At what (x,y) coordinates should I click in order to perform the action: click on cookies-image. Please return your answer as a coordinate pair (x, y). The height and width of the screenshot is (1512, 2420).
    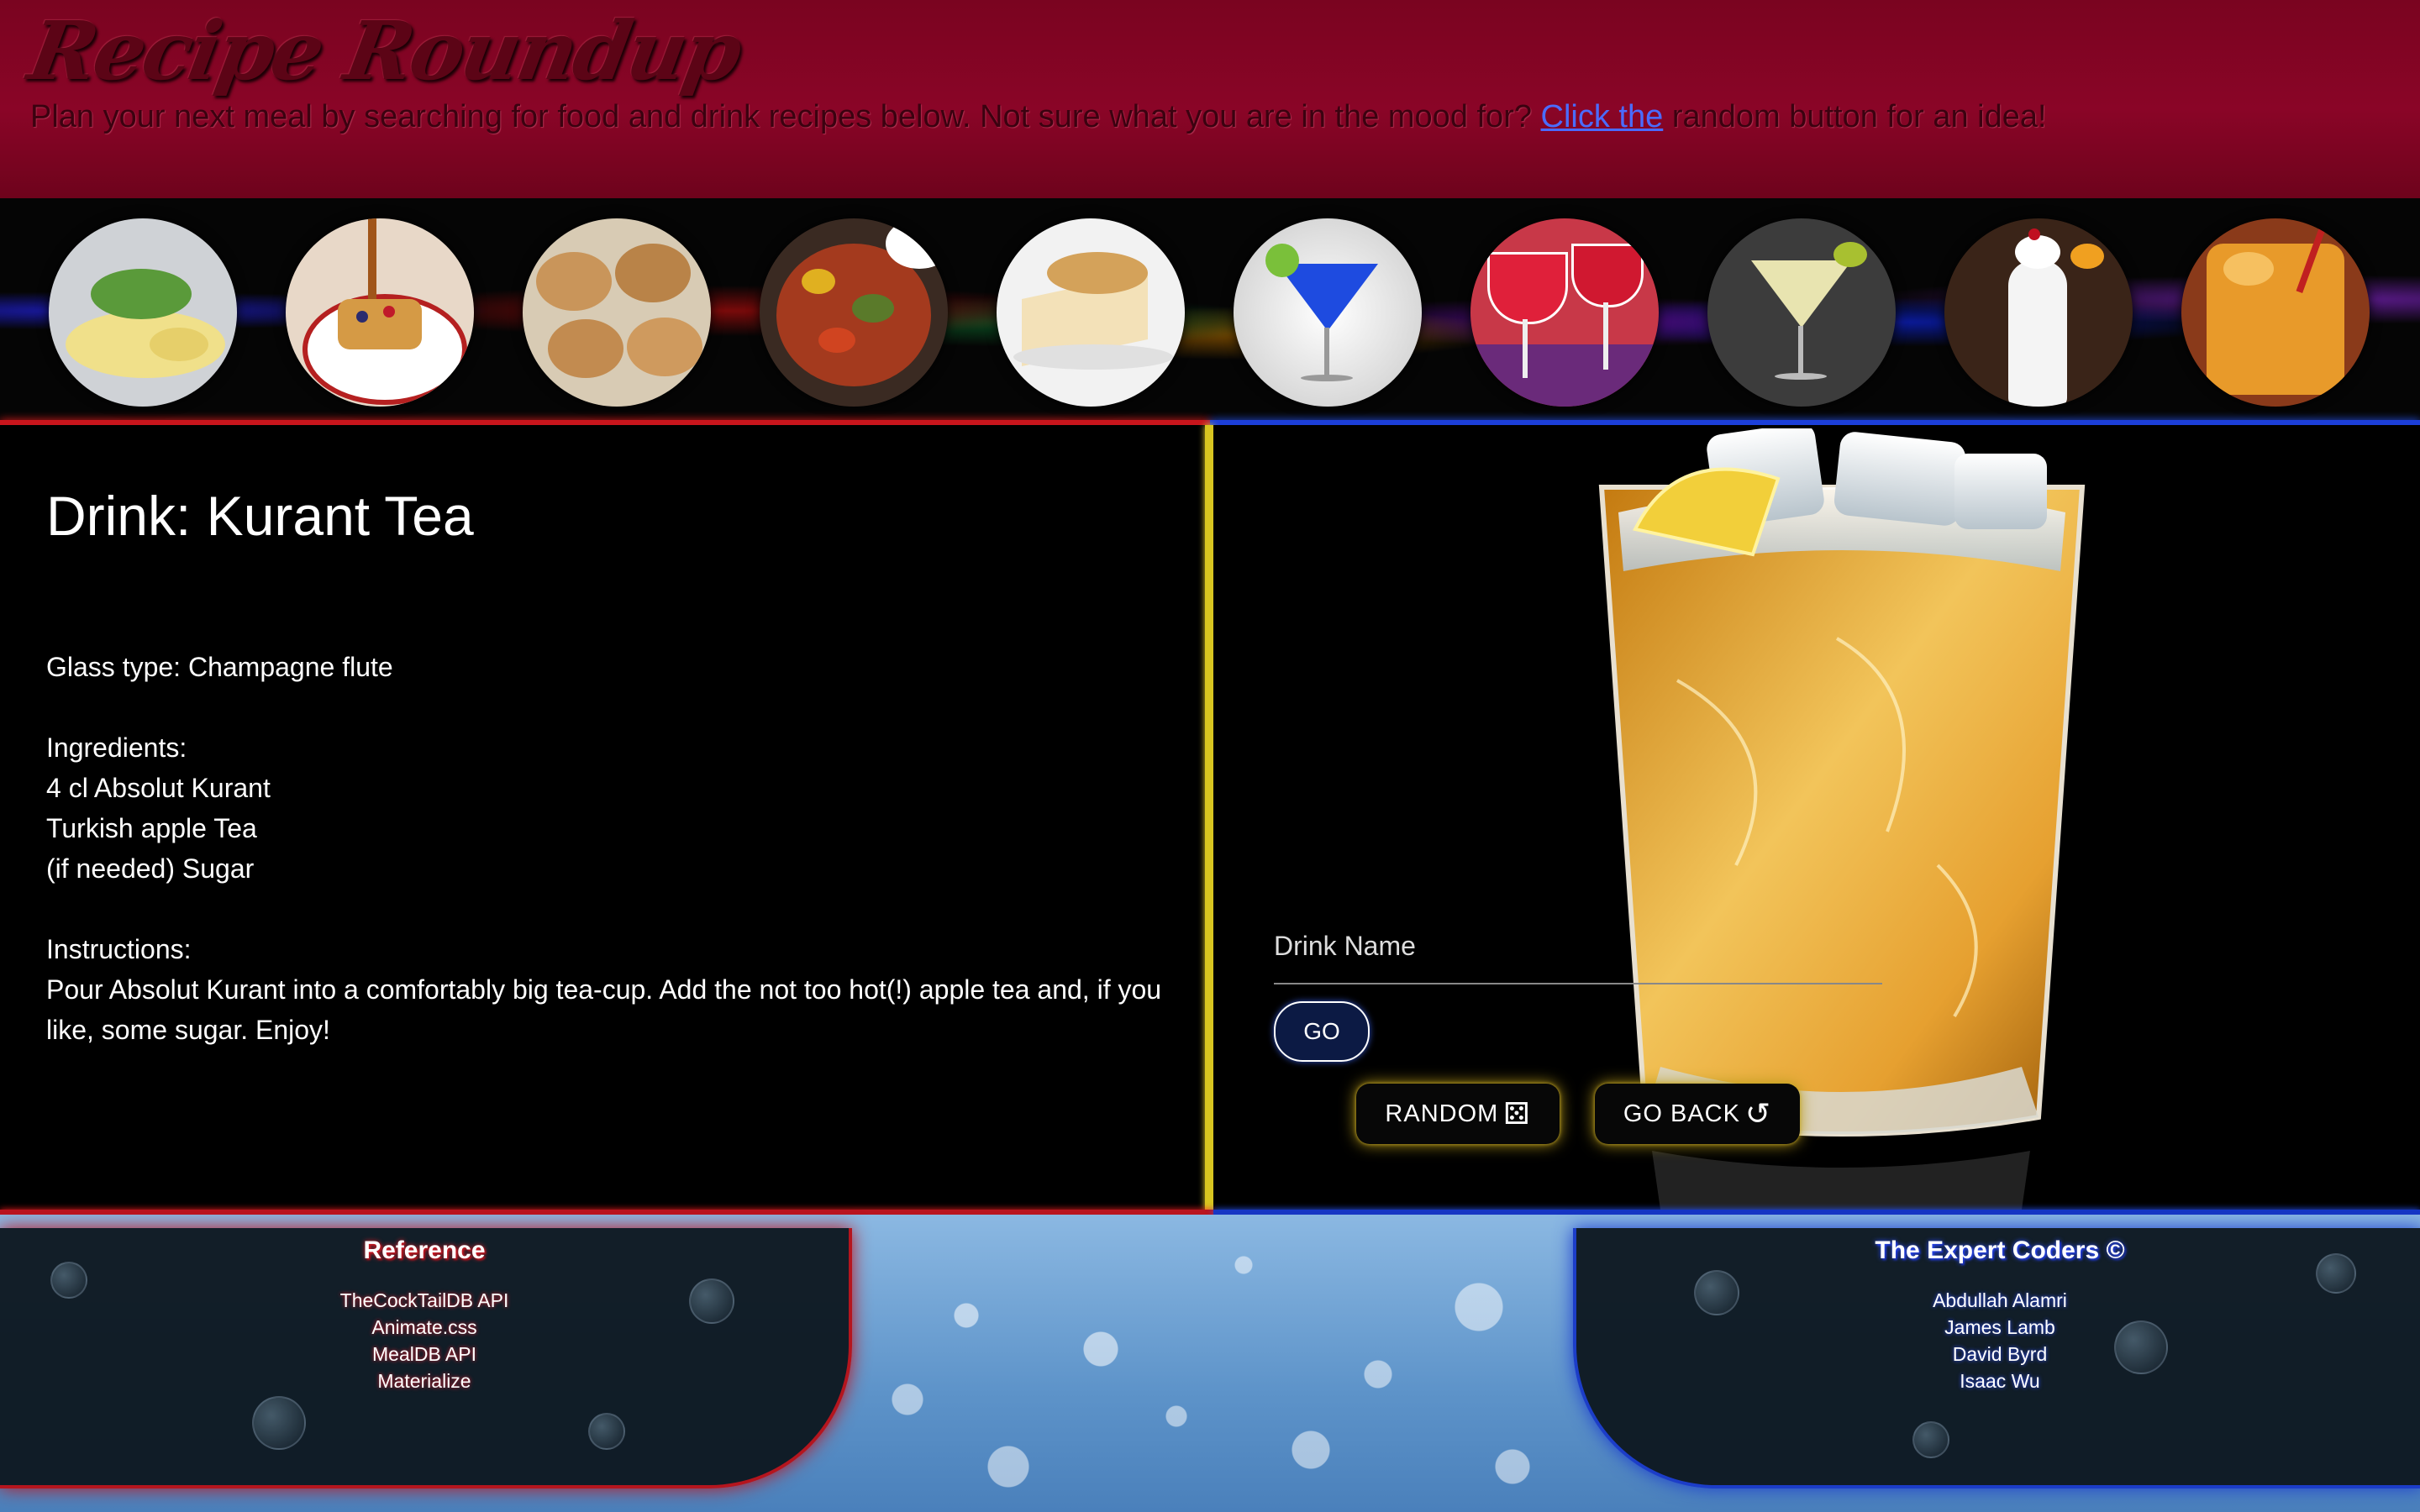
    Looking at the image, I should click on (617, 312).